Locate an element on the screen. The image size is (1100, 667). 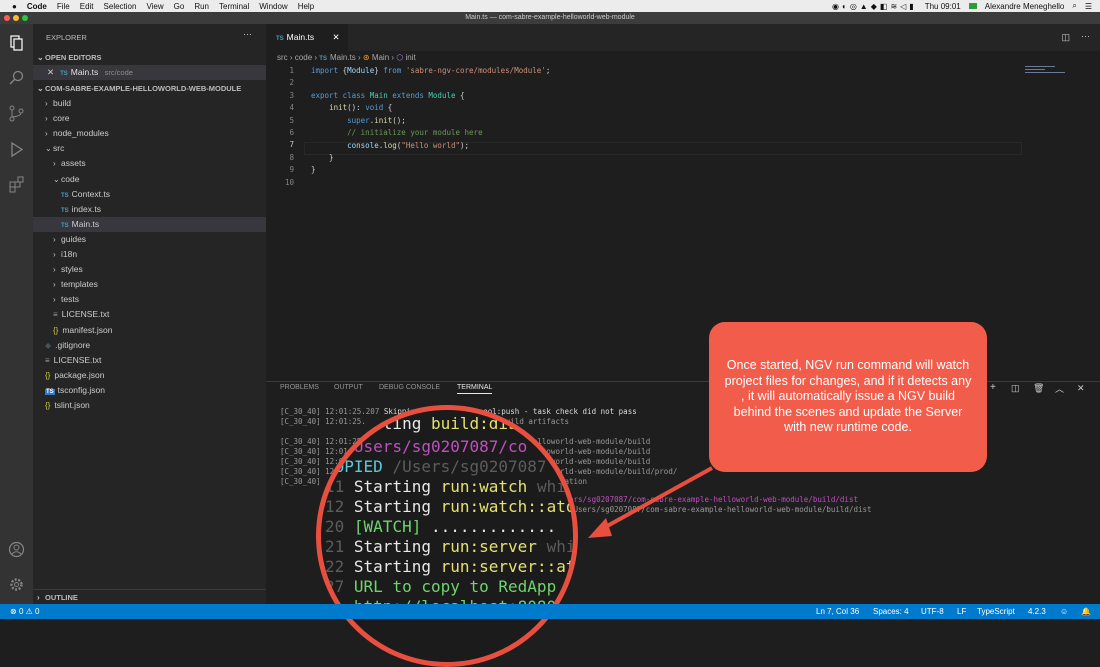
tab-output: OUTPUT is located at coordinates (348, 387).